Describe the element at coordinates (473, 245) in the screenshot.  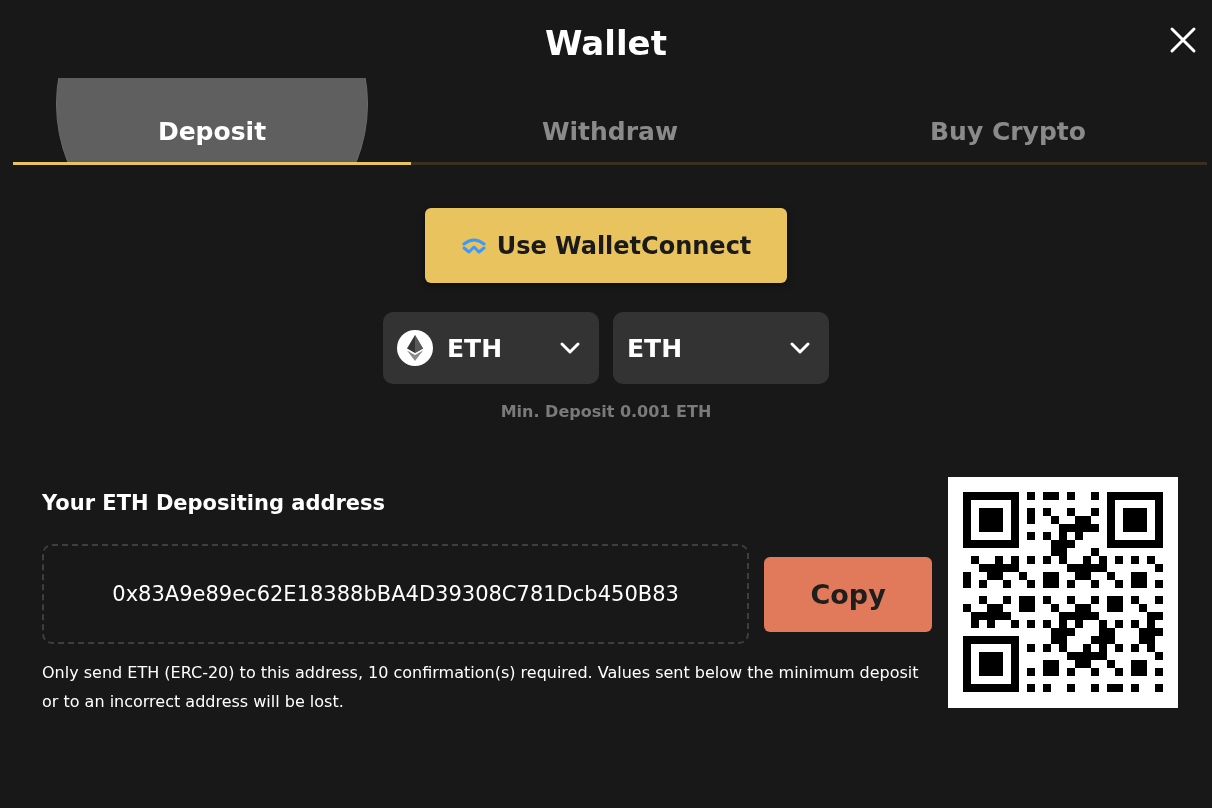
I see `wave-icon` at that location.